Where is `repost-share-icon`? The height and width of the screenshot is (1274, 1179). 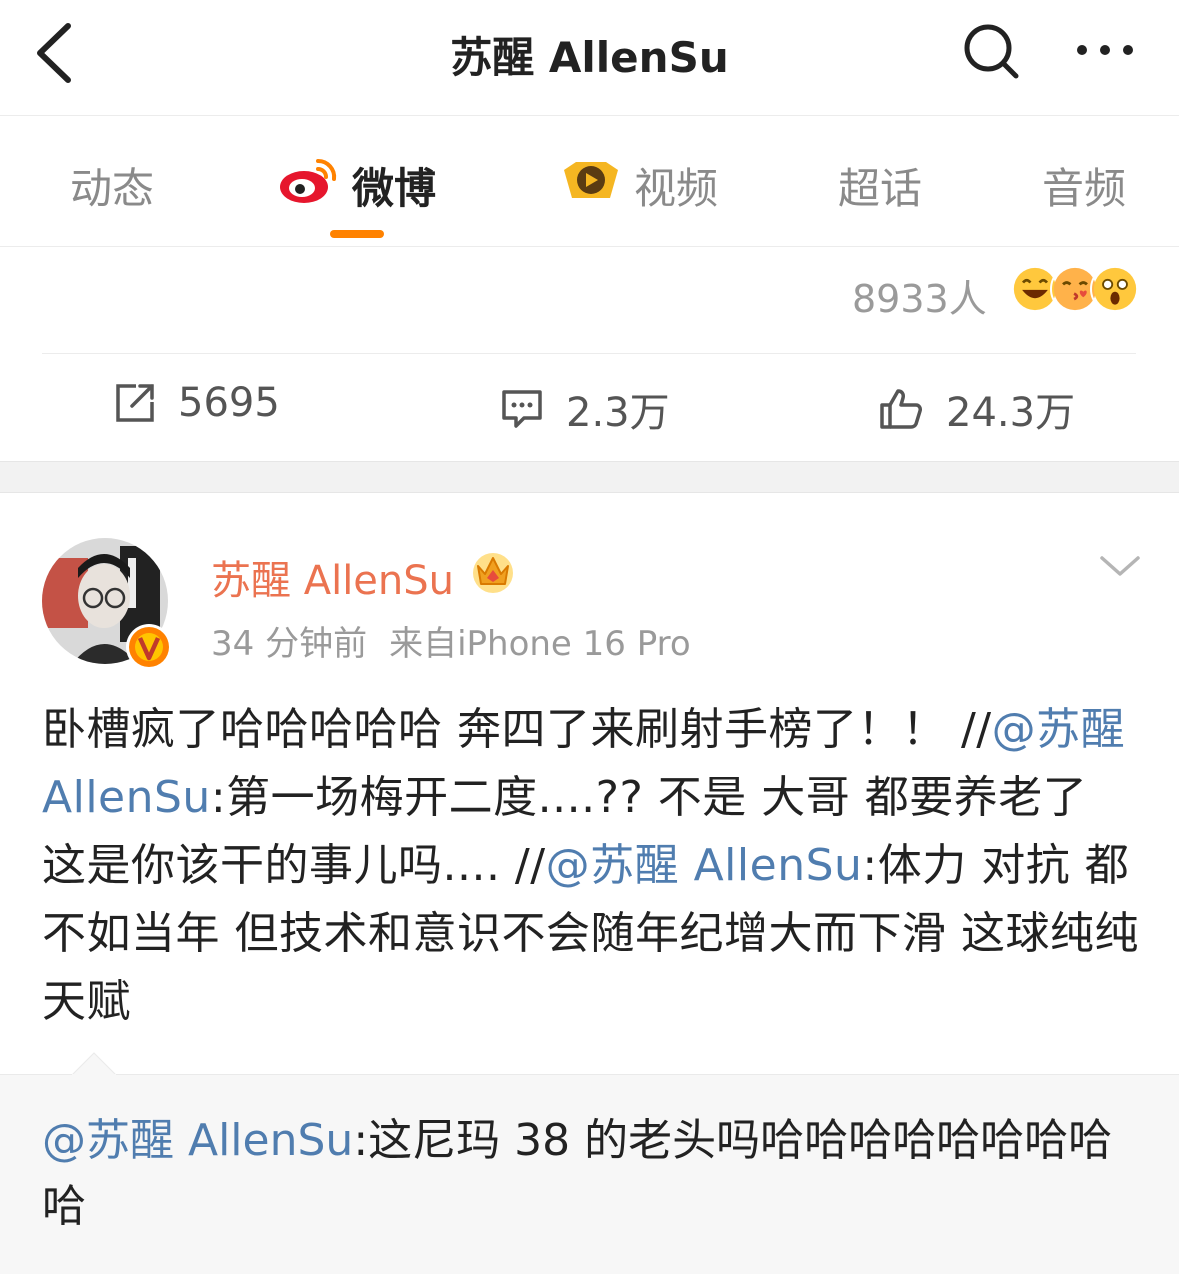 repost-share-icon is located at coordinates (135, 403).